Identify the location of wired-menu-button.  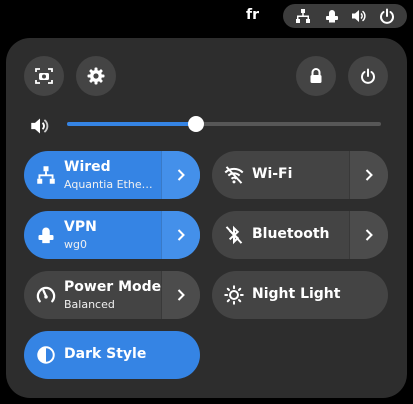
(180, 175).